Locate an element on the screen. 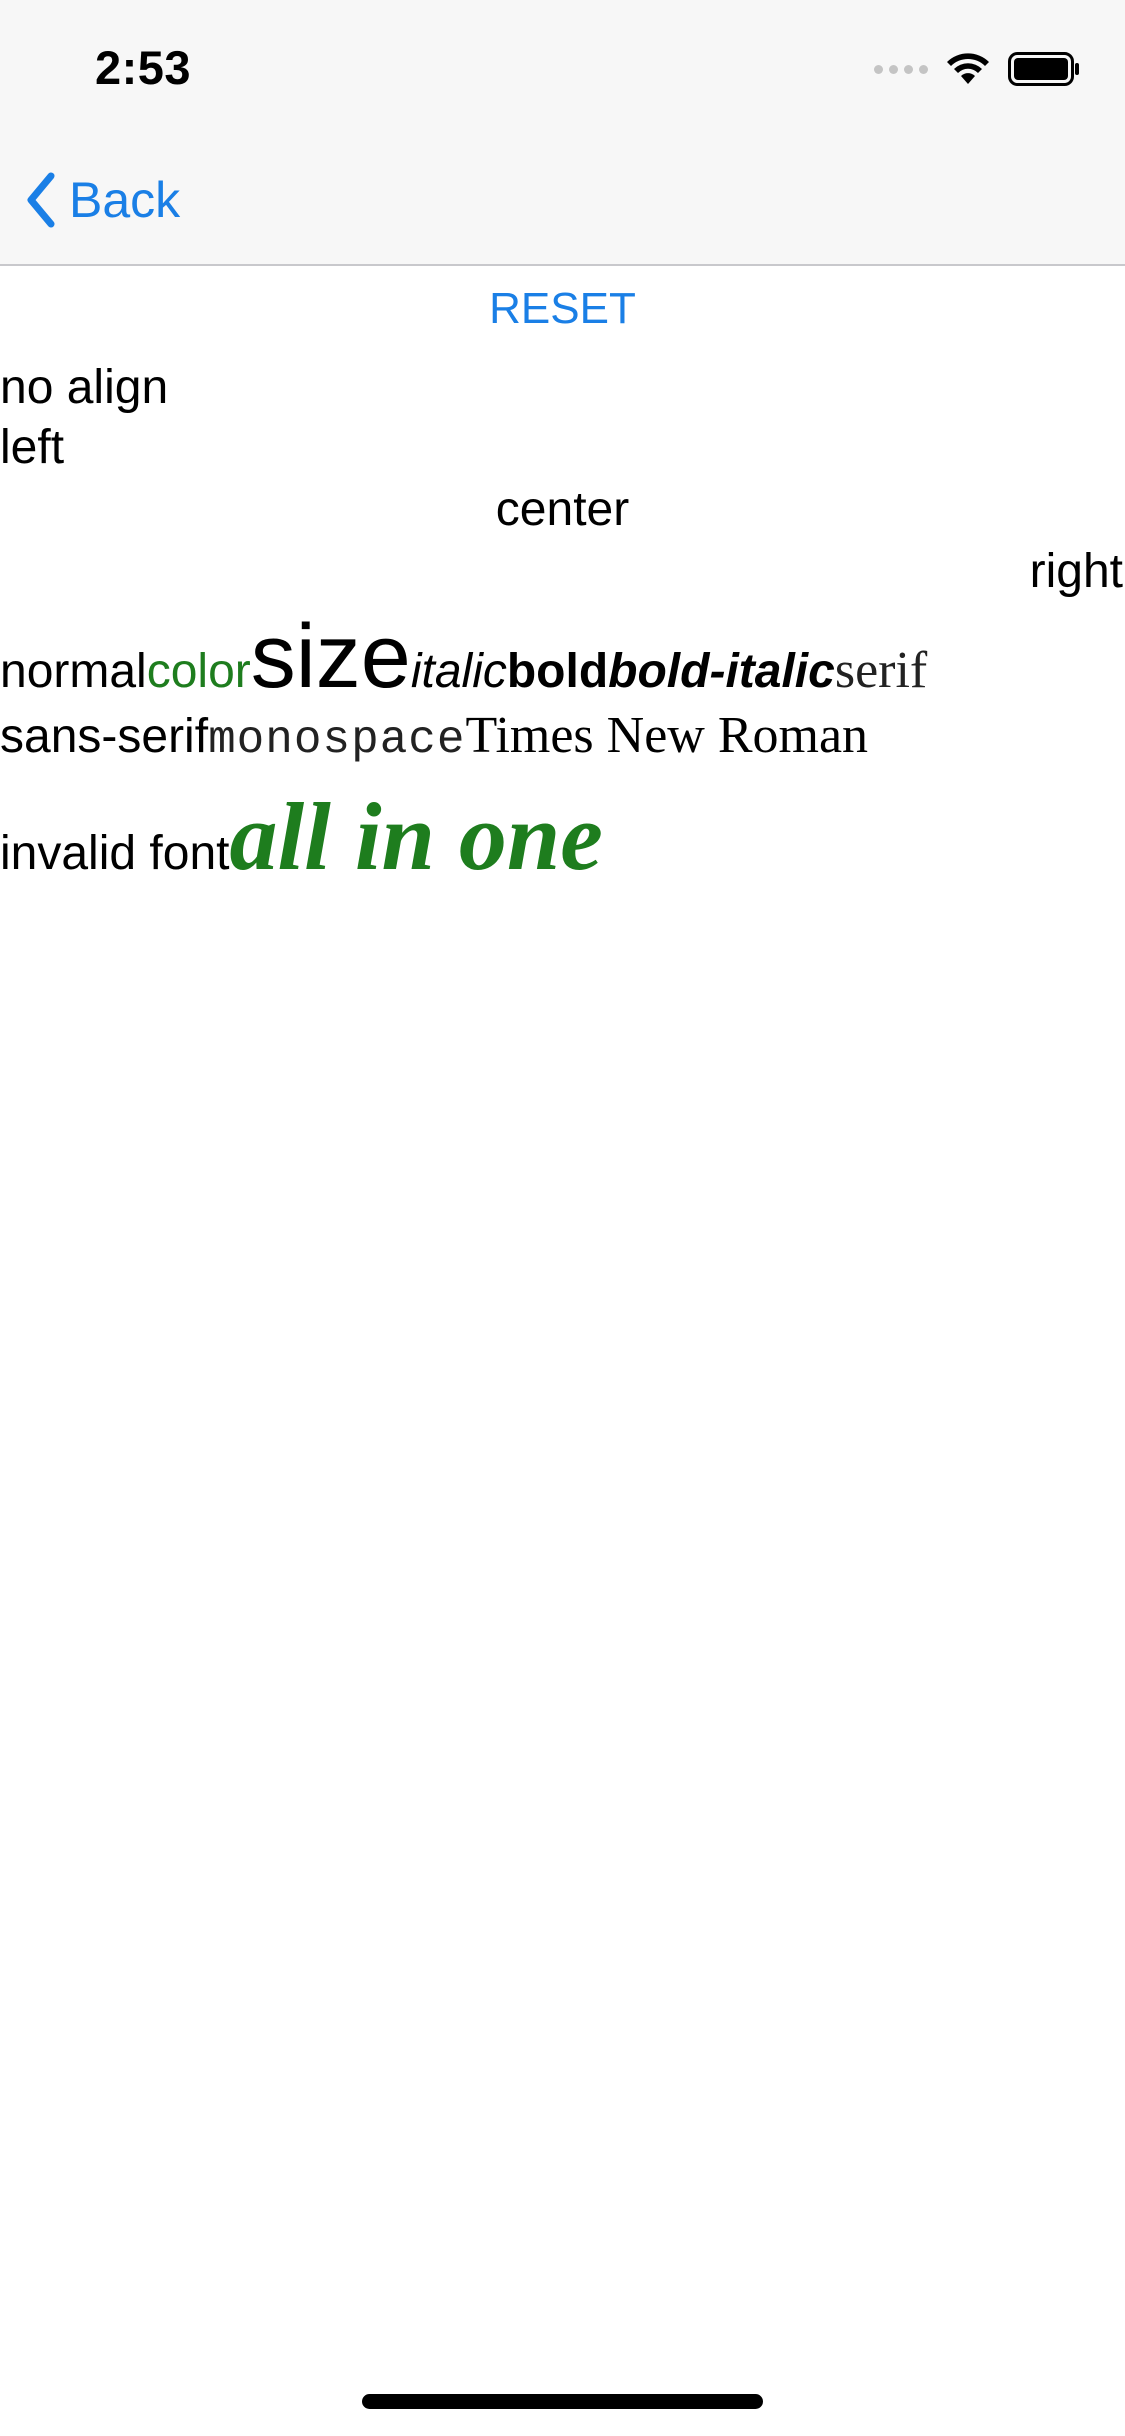 Image resolution: width=1125 pixels, height=2436 pixels. battery-icon is located at coordinates (1043, 69).